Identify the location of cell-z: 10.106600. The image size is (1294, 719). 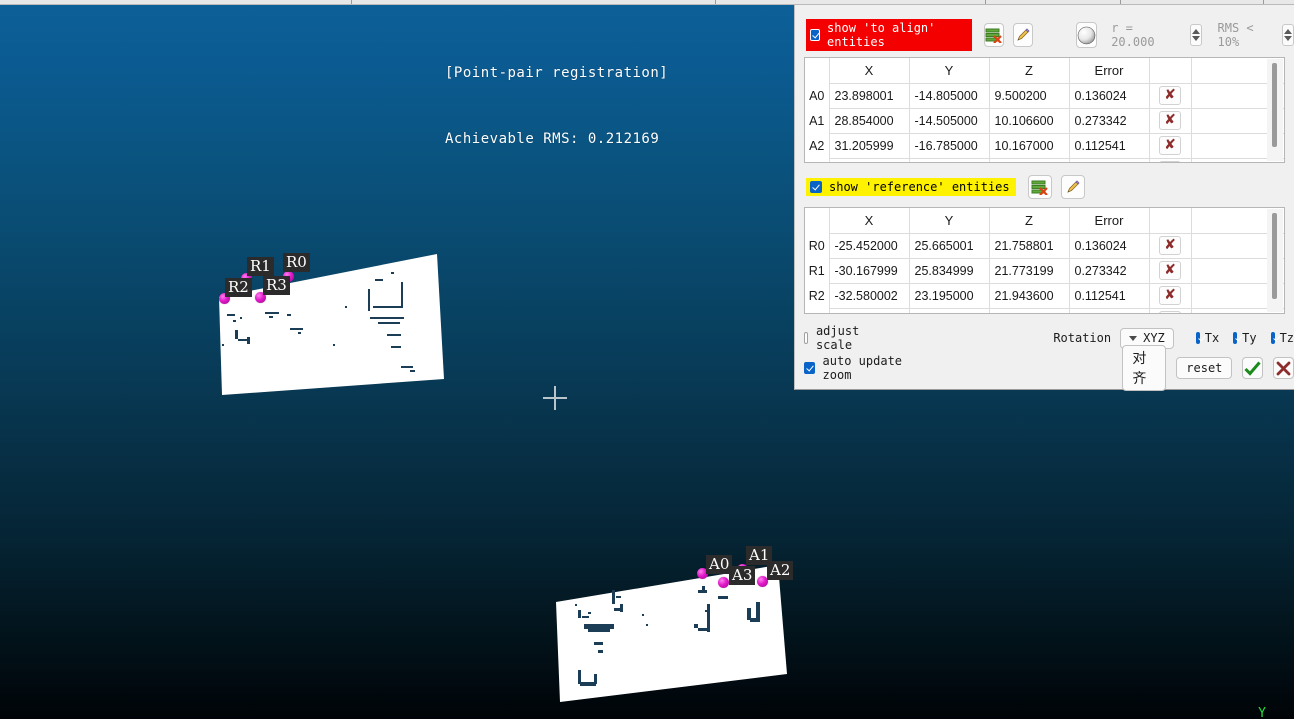
(1029, 120).